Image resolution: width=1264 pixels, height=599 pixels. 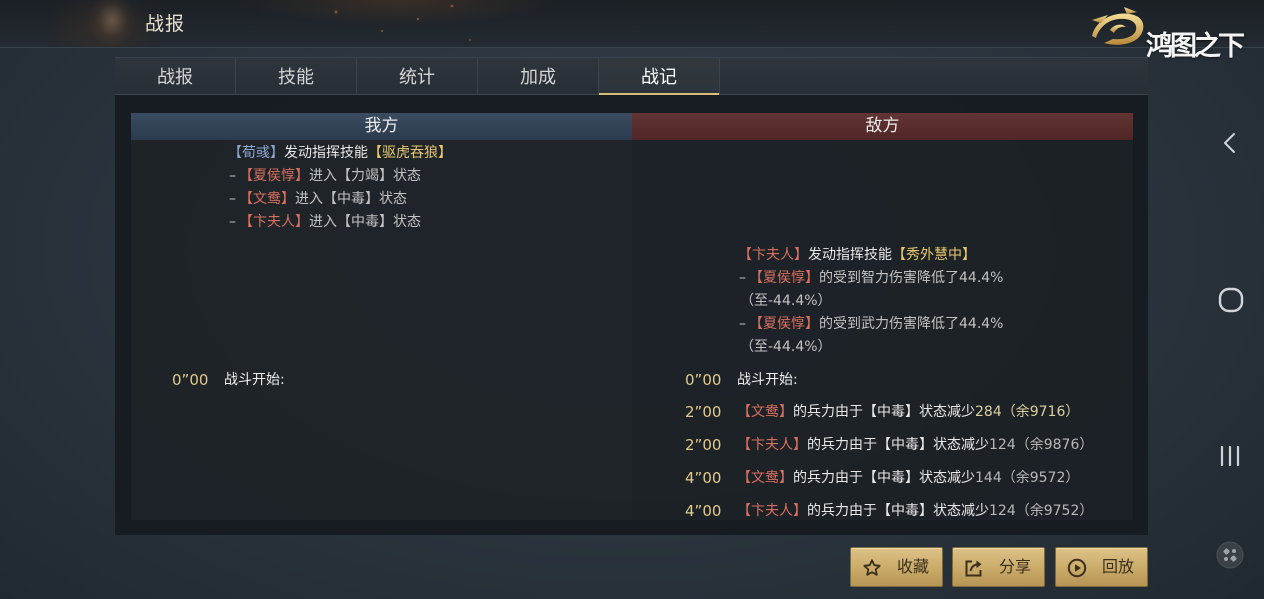 I want to click on share-button: 分享, so click(x=998, y=567).